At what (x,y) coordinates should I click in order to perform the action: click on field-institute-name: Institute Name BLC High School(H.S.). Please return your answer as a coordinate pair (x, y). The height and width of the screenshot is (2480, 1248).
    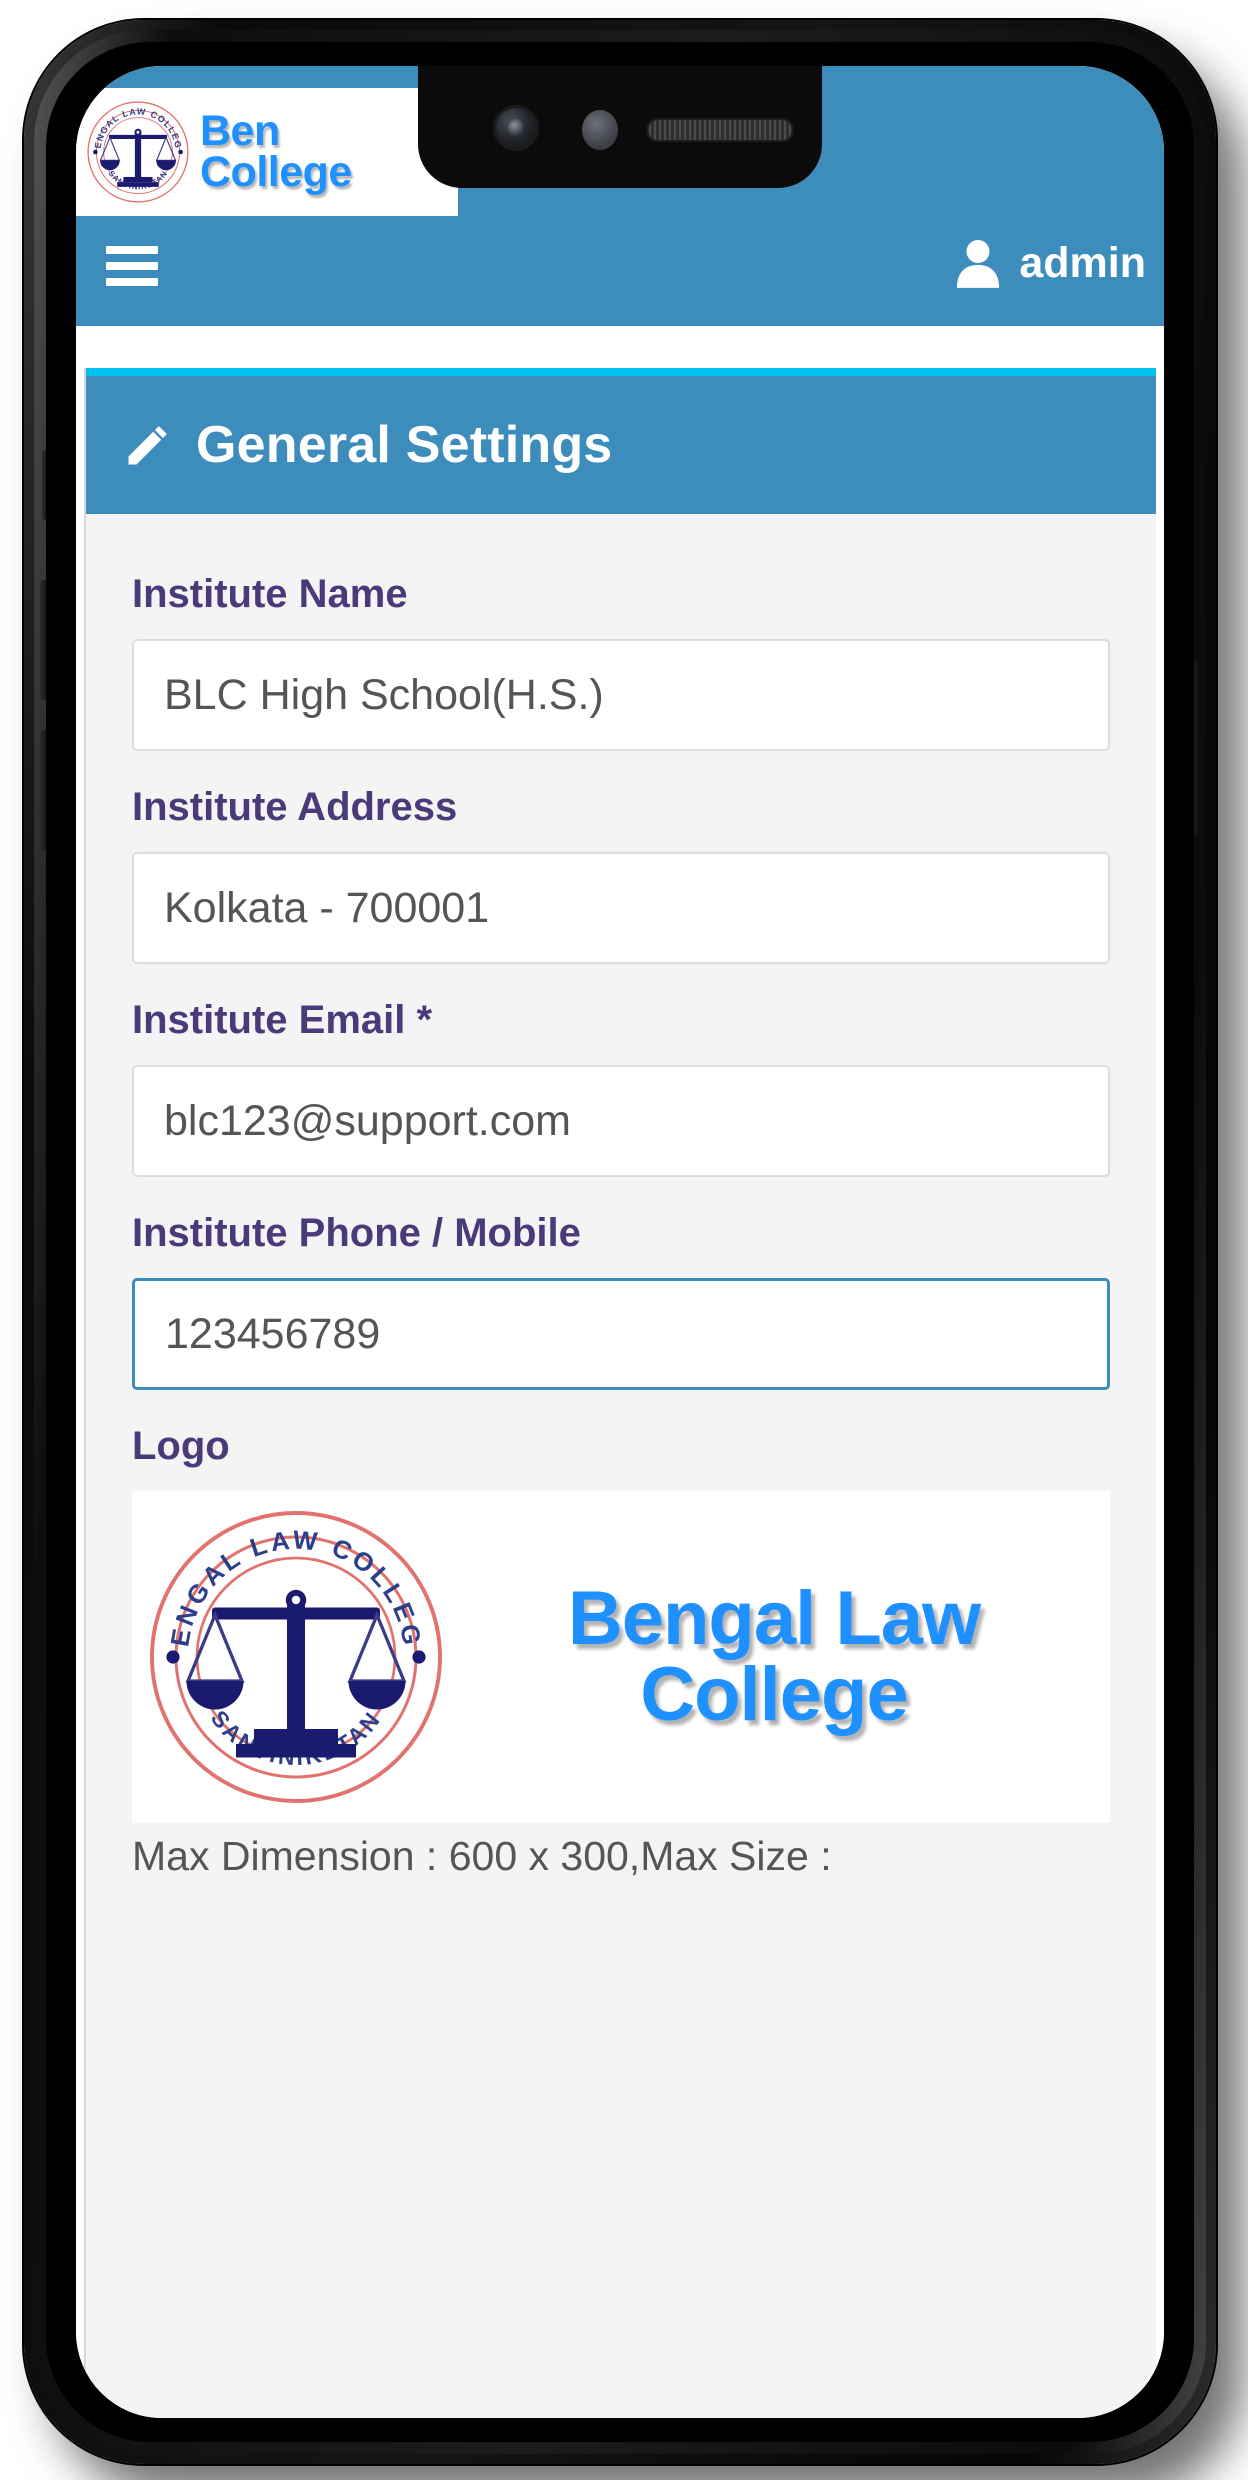
    Looking at the image, I should click on (621, 661).